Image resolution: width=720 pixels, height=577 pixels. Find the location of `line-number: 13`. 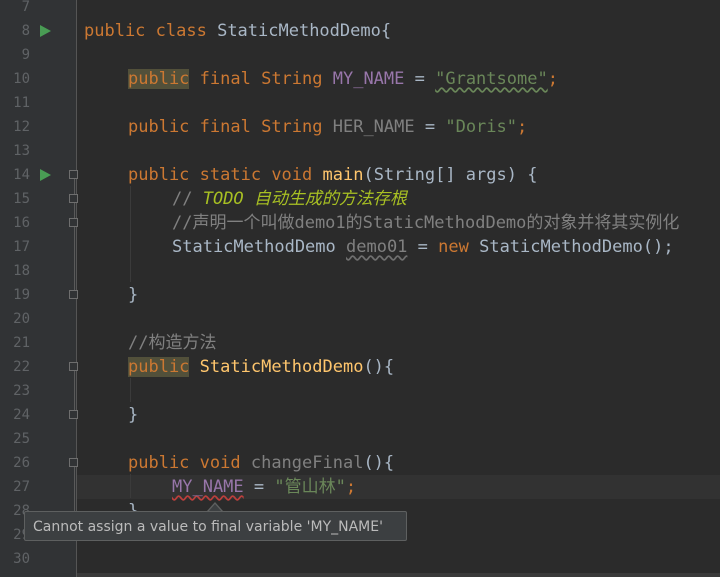

line-number: 13 is located at coordinates (21, 151).